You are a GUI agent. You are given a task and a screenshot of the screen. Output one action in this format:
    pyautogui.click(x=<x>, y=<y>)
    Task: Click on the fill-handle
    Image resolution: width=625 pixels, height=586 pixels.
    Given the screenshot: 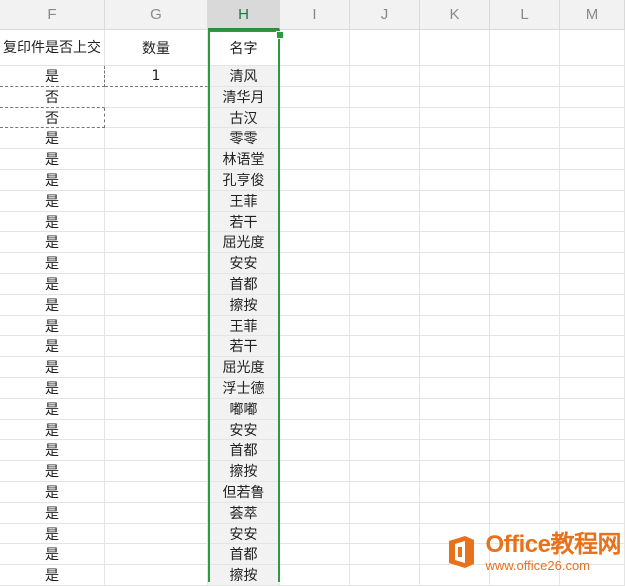 What is the action you would take?
    pyautogui.click(x=280, y=35)
    